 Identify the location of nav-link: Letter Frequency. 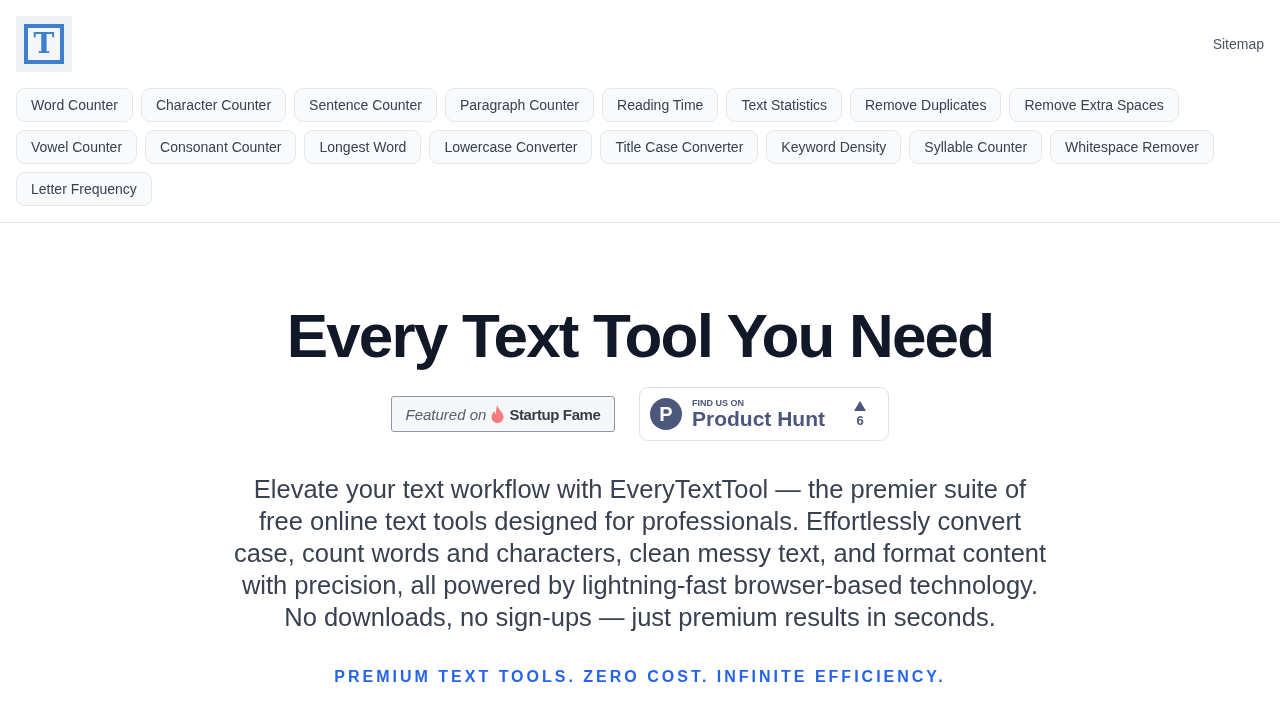
(84, 189).